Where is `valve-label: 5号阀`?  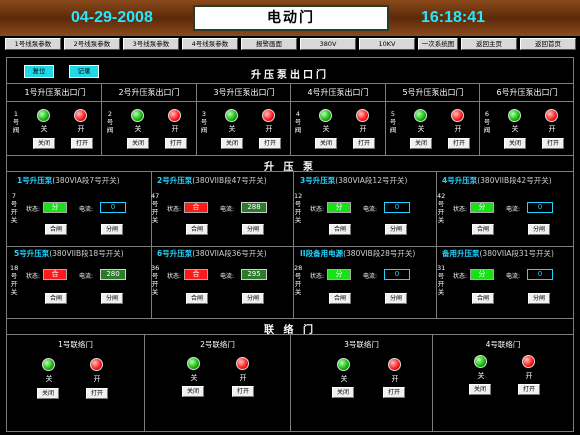
valve-label: 5号阀 is located at coordinates (393, 122).